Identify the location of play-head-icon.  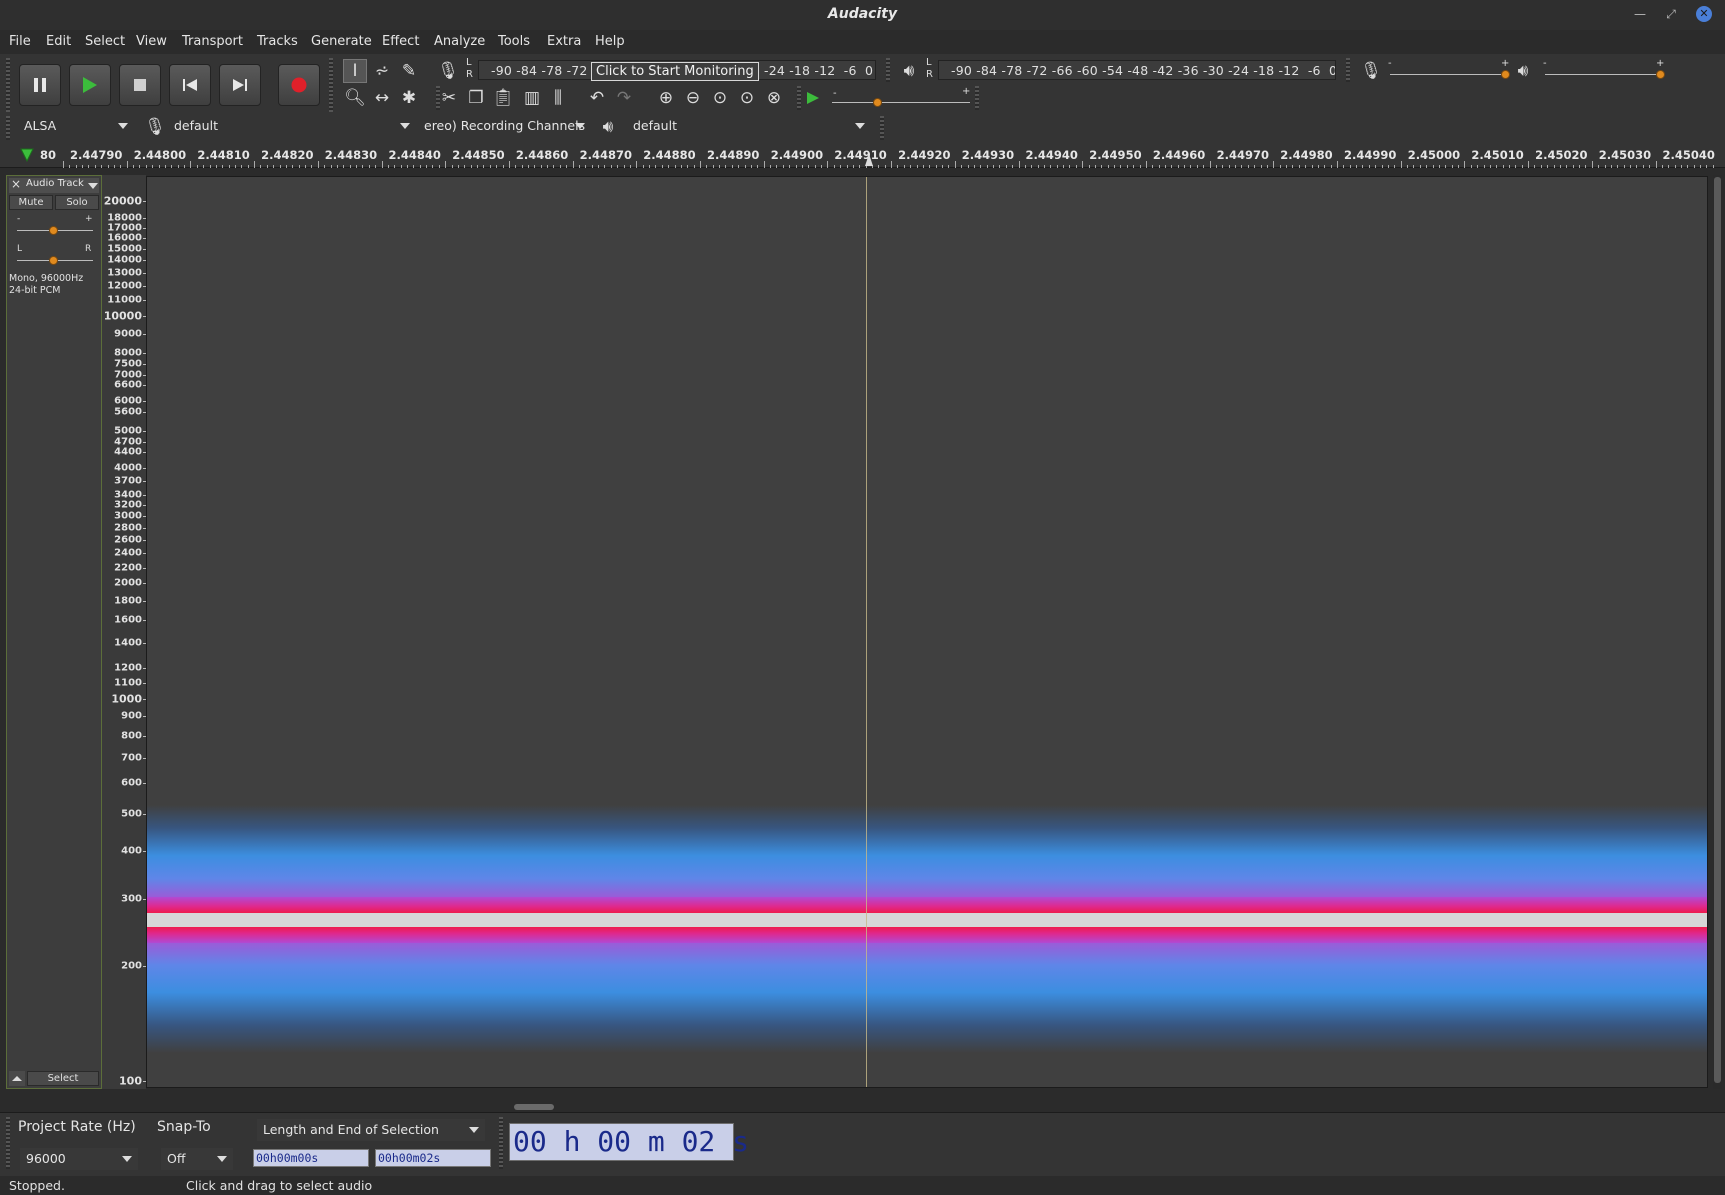
(27, 155).